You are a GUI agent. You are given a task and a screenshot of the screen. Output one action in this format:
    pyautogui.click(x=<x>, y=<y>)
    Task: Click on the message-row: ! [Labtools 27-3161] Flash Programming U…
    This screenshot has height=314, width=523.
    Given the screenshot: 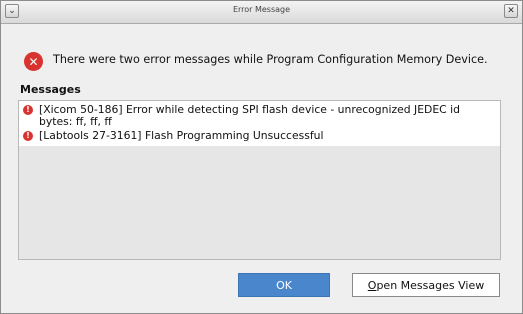 What is the action you would take?
    pyautogui.click(x=258, y=136)
    